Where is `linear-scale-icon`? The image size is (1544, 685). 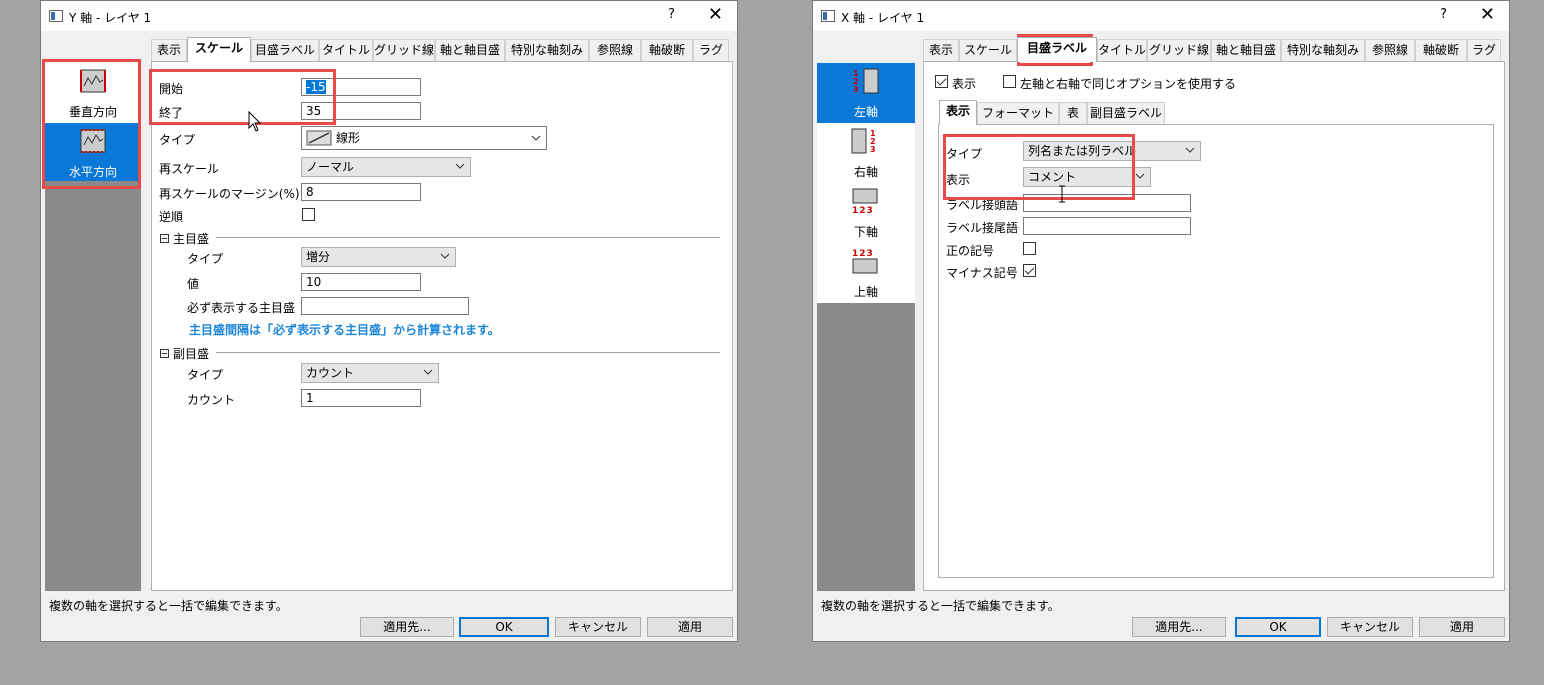
linear-scale-icon is located at coordinates (319, 138).